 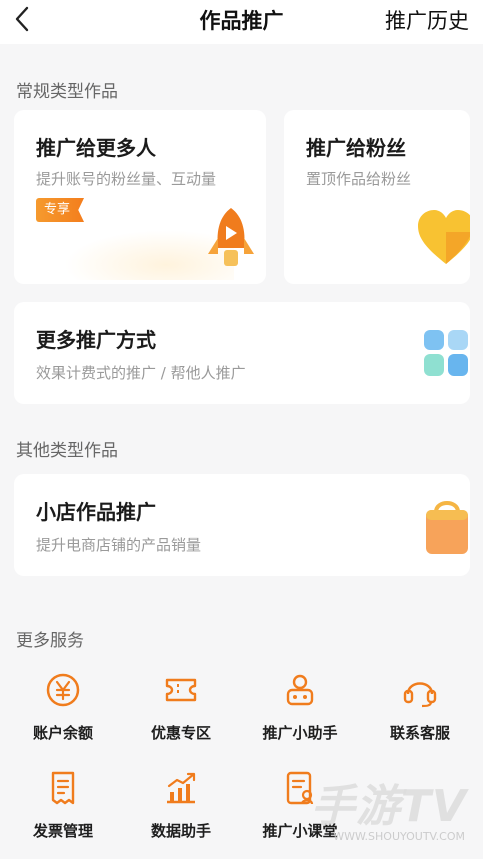 What do you see at coordinates (231, 237) in the screenshot?
I see `rocket-play-icon` at bounding box center [231, 237].